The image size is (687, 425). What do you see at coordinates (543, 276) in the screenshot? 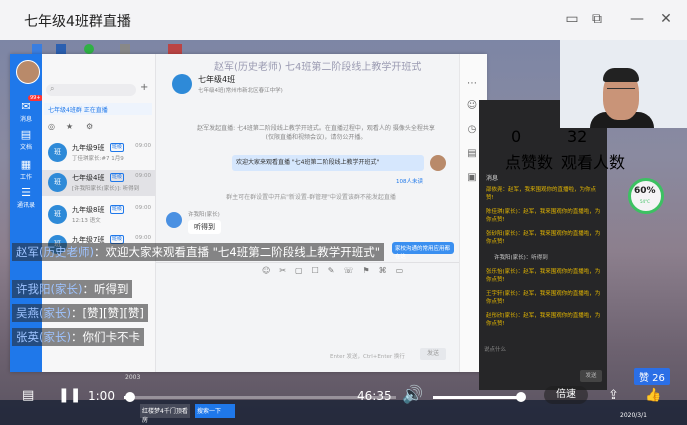
I see `list-item: 张乐怡(家长)：赵军，我来围观你的直播啦，为你点赞!` at bounding box center [543, 276].